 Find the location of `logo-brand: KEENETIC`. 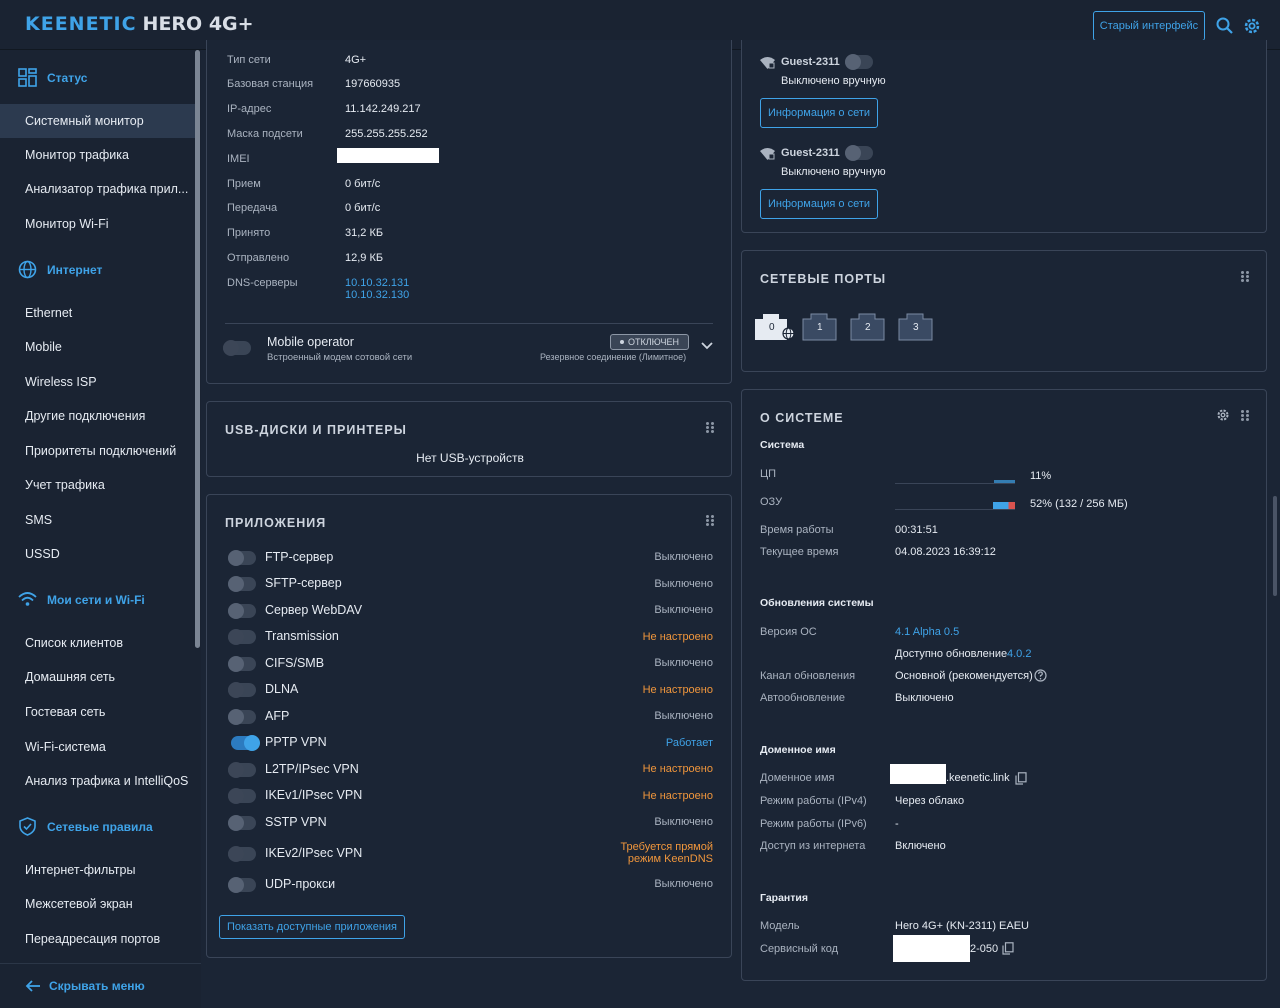

logo-brand: KEENETIC is located at coordinates (81, 24).